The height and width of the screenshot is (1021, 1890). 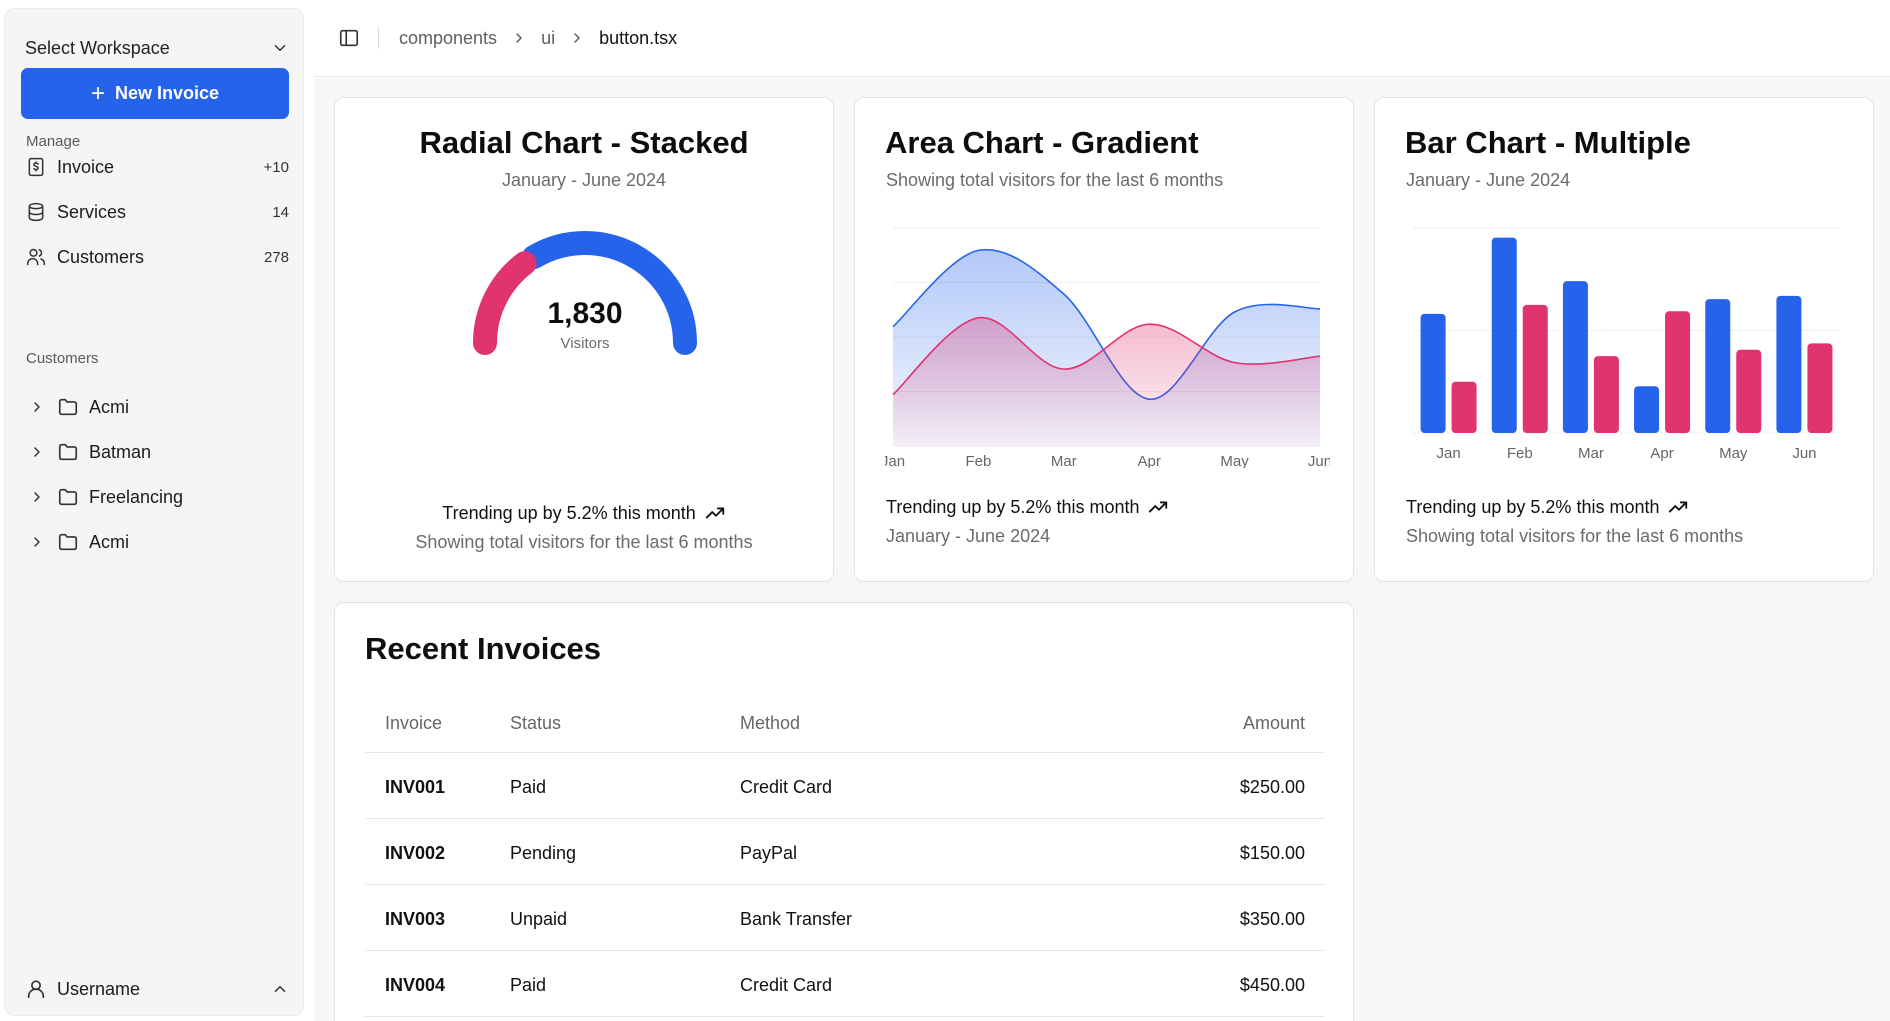 I want to click on cell-status: Pending, so click(x=543, y=853).